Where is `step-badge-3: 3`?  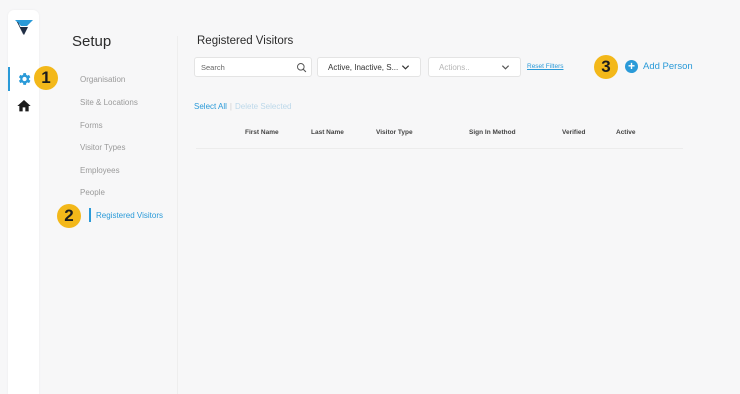 step-badge-3: 3 is located at coordinates (606, 67).